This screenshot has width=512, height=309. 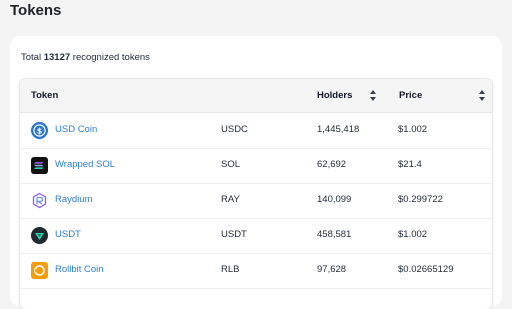 What do you see at coordinates (373, 95) in the screenshot?
I see `holders-sort-icon` at bounding box center [373, 95].